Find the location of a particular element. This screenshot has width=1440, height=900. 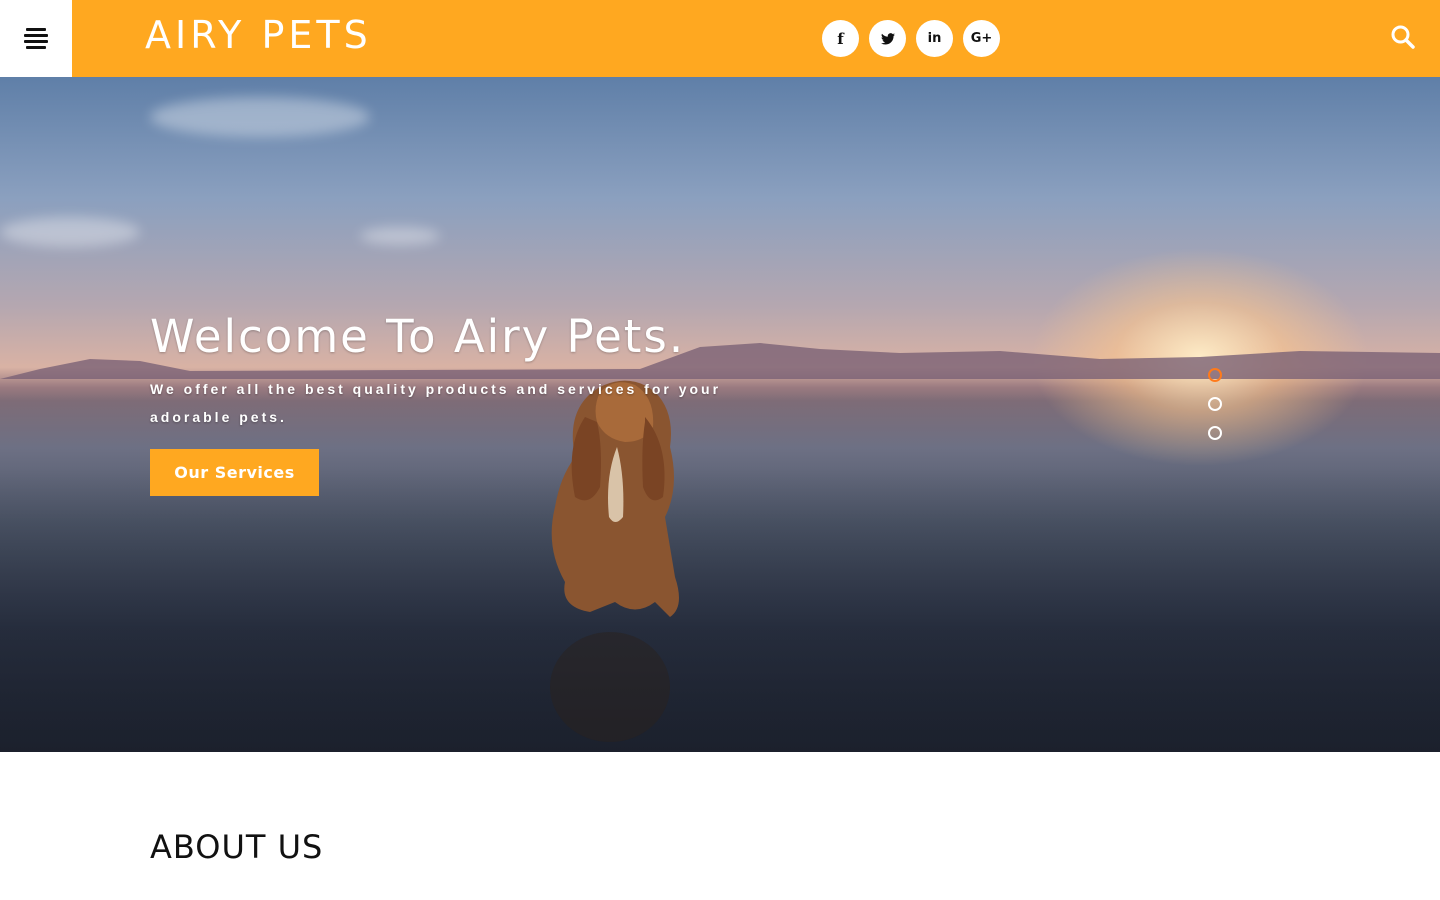

search-button is located at coordinates (1403, 37).